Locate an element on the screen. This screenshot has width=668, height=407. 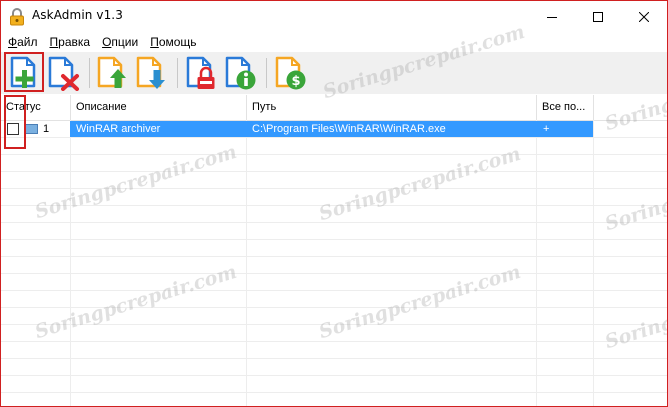
info-button is located at coordinates (240, 73).